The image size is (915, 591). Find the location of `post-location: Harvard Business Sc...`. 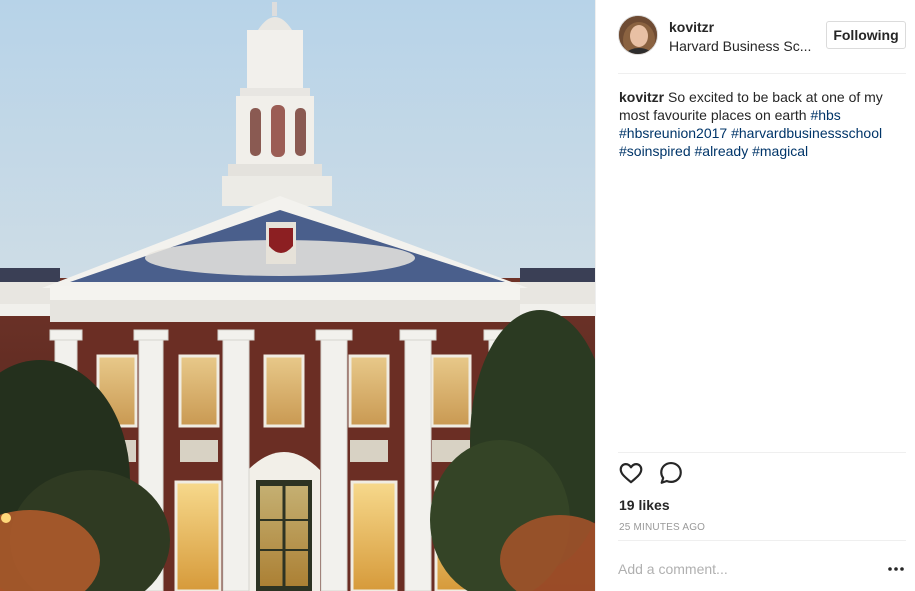

post-location: Harvard Business Sc... is located at coordinates (740, 46).